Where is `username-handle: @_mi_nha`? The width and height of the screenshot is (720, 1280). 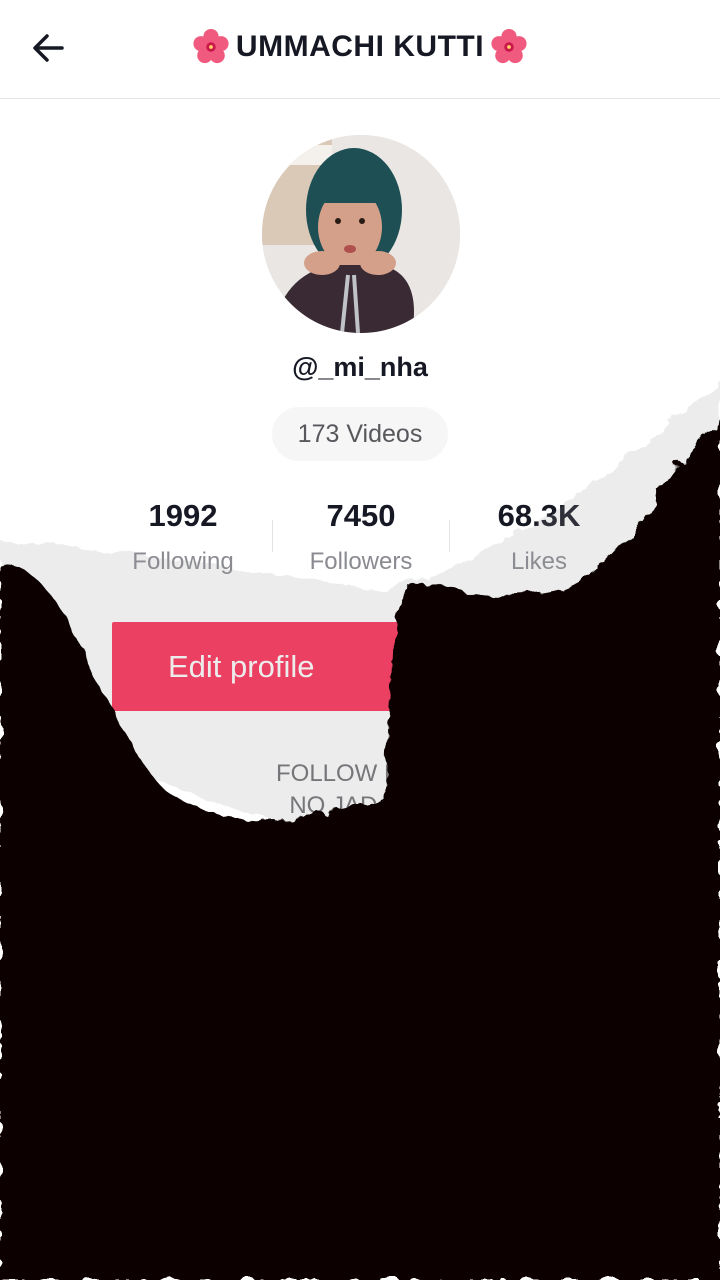
username-handle: @_mi_nha is located at coordinates (360, 367).